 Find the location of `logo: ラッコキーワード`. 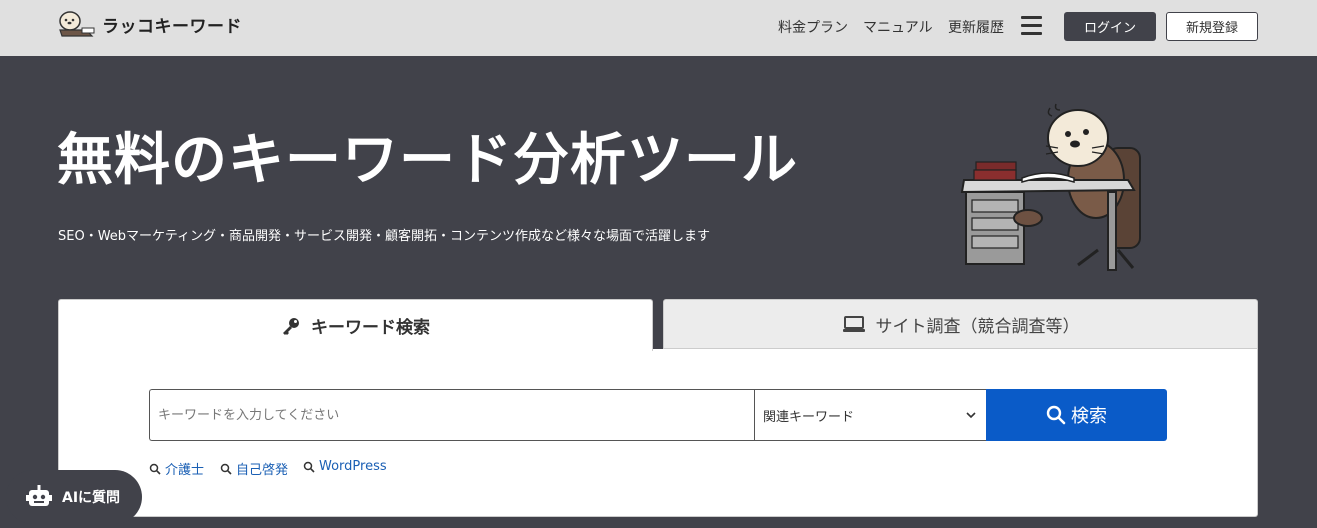

logo: ラッコキーワード is located at coordinates (149, 24).